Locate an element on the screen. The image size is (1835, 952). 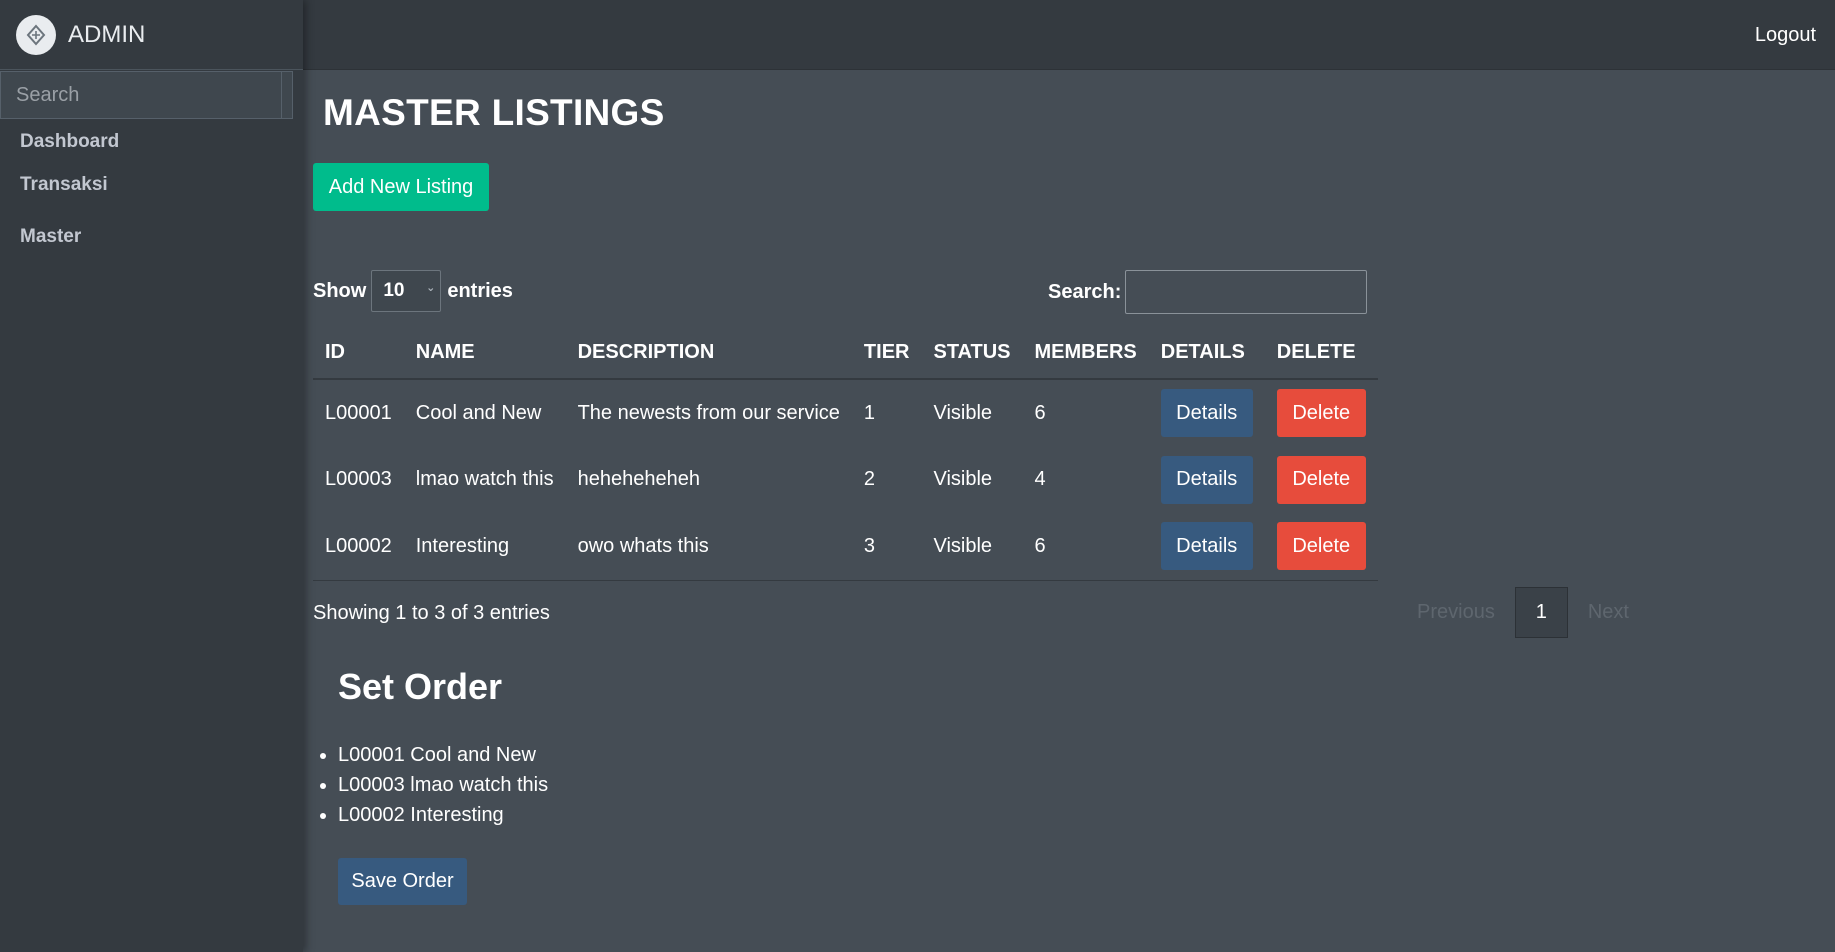
cell-members: 4 is located at coordinates (1040, 479).